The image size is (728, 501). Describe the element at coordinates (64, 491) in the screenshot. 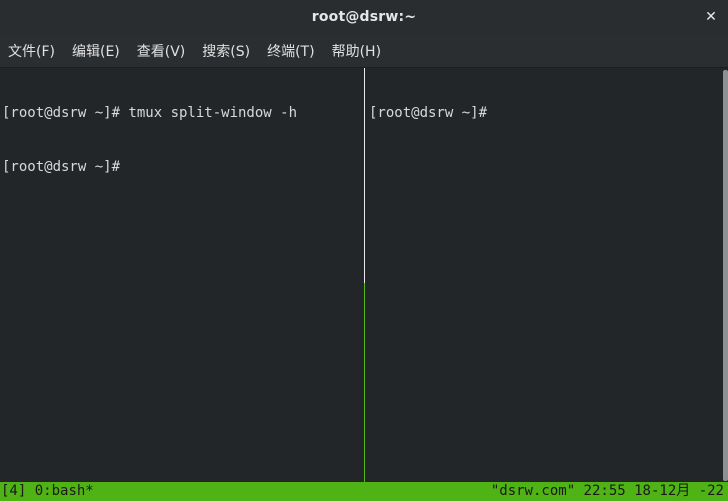

I see `window-label: 0:bash*` at that location.